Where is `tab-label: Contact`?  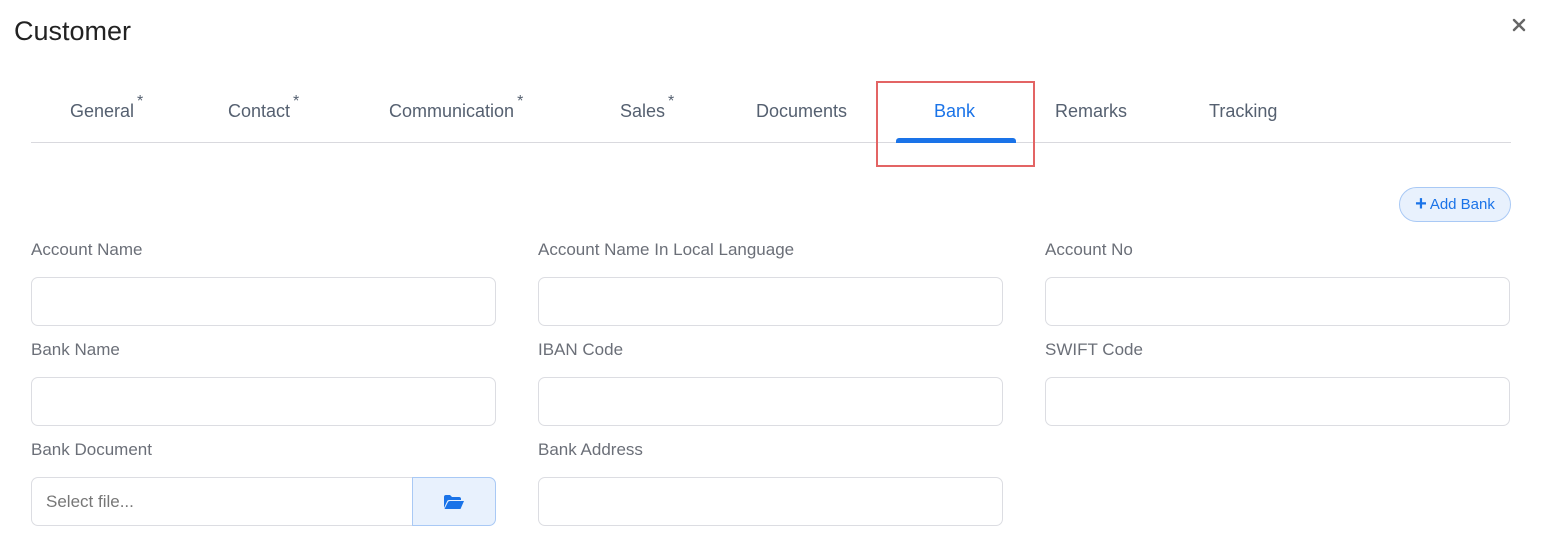
tab-label: Contact is located at coordinates (259, 110).